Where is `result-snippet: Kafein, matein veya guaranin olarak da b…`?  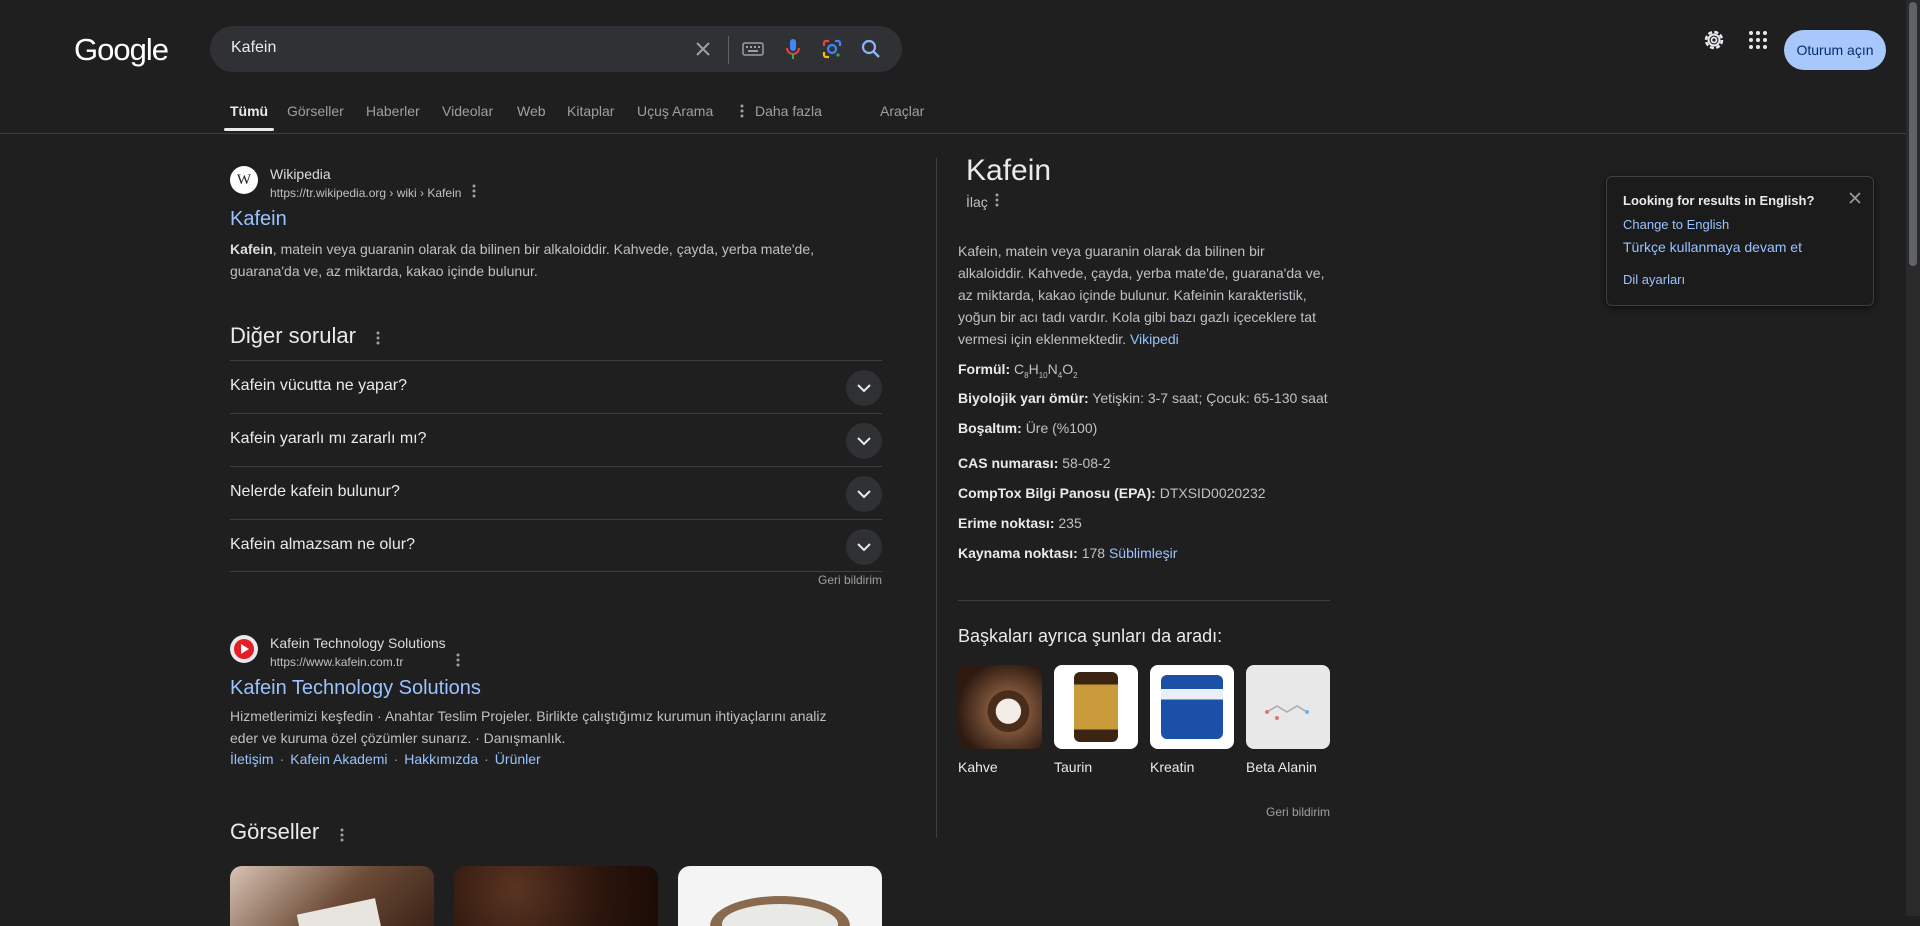
result-snippet: Kafein, matein veya guaranin olarak da b… is located at coordinates (540, 260).